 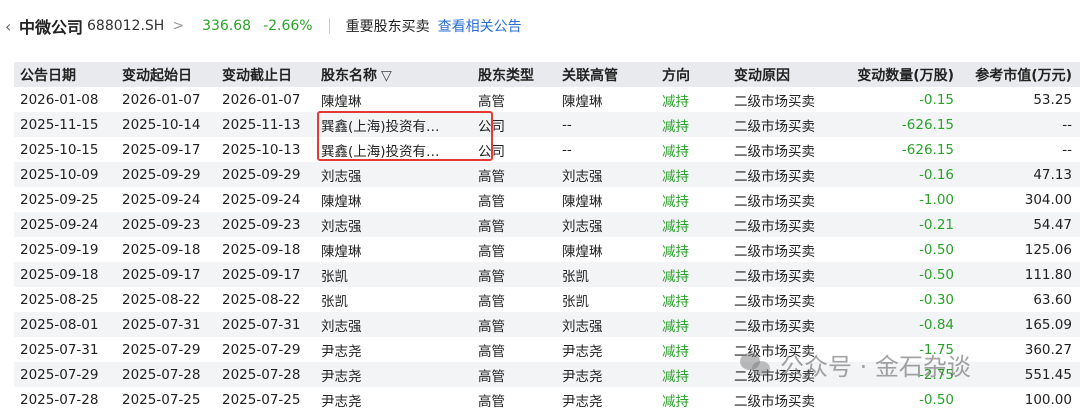 What do you see at coordinates (178, 26) in the screenshot?
I see `chevron-right-icon: >` at bounding box center [178, 26].